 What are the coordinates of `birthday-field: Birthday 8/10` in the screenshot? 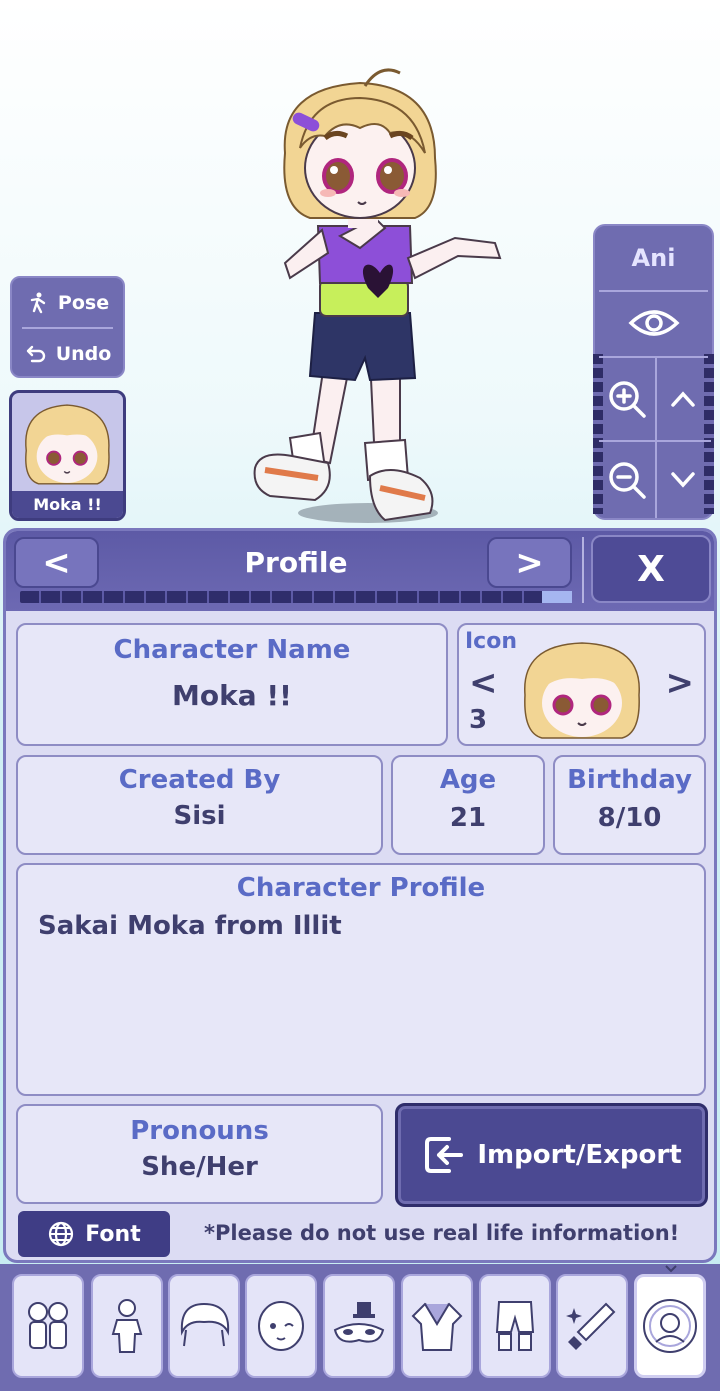 It's located at (629, 805).